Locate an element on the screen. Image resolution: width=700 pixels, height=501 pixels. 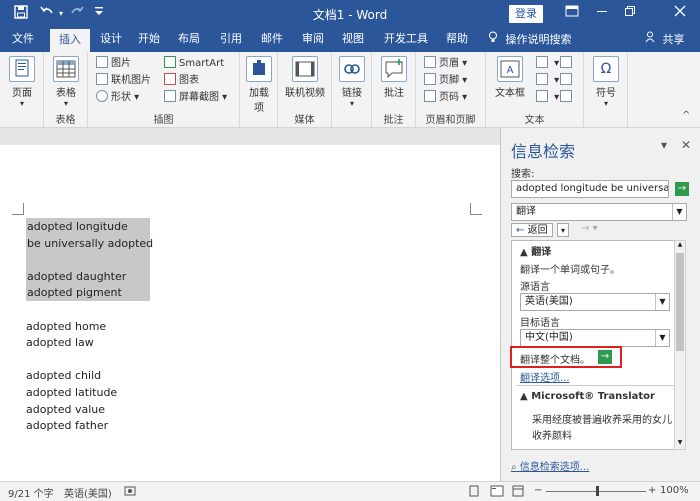
links-button: 链接 ▾ is located at coordinates (352, 82).